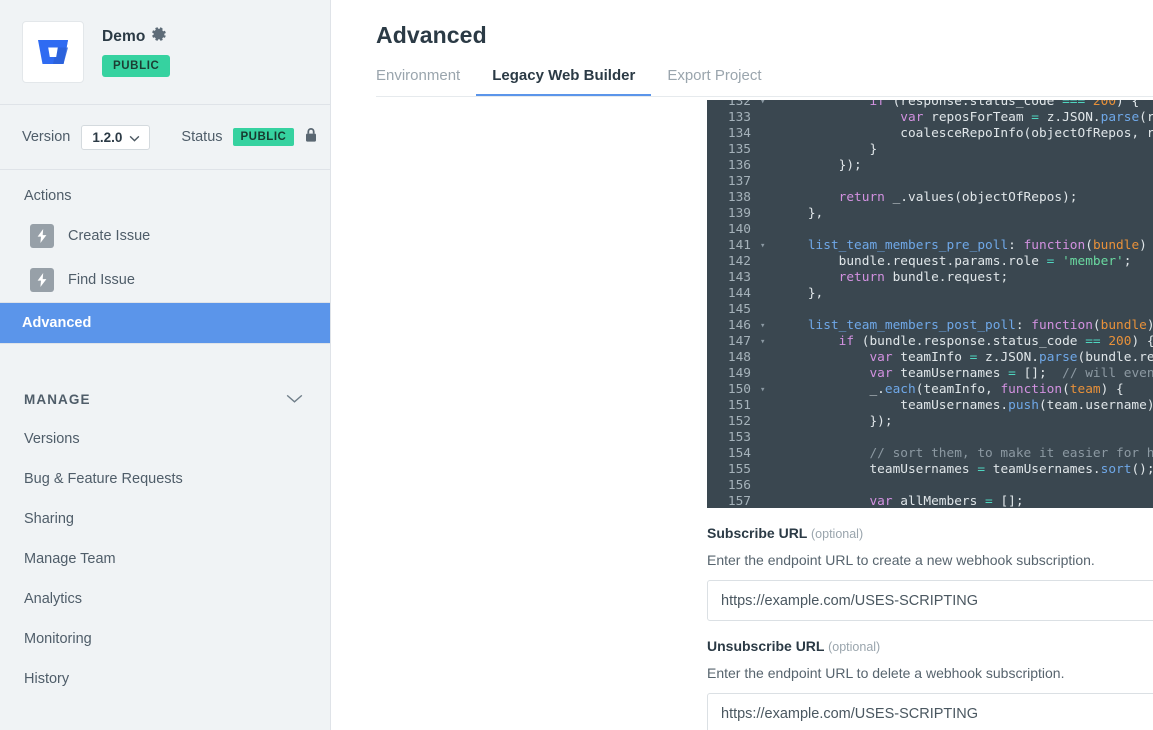 This screenshot has height=730, width=1153. I want to click on line-number: 141, so click(739, 245).